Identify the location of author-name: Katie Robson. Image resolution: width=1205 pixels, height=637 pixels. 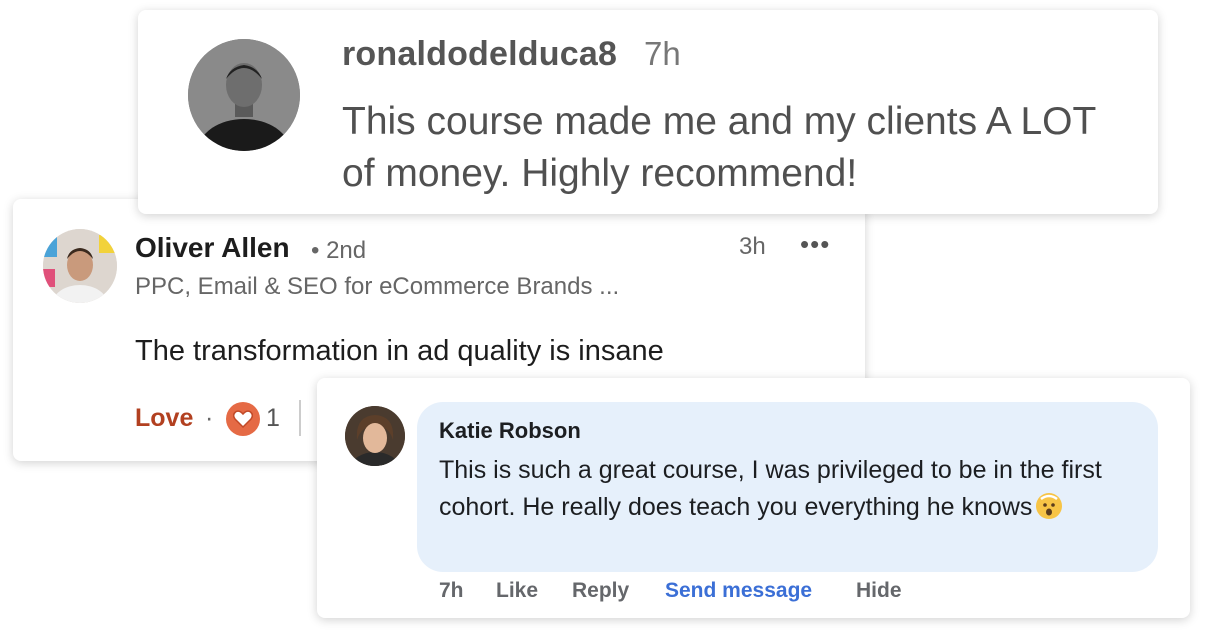
(510, 431).